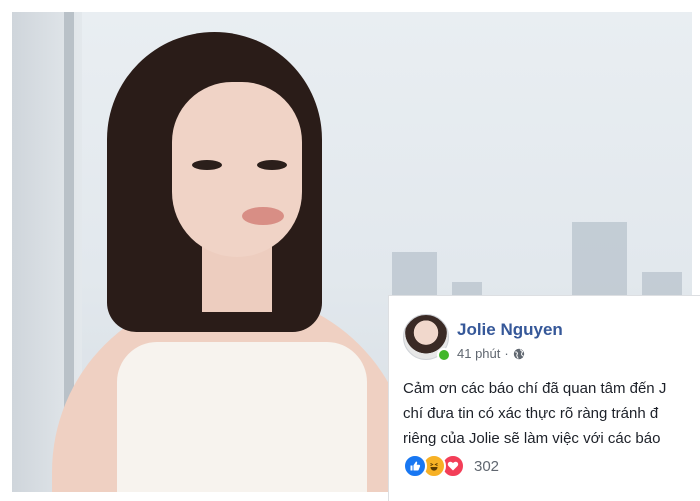  What do you see at coordinates (535, 388) in the screenshot?
I see `post-text-line: Cảm ơn các báo chí đã quan tâm đến J` at bounding box center [535, 388].